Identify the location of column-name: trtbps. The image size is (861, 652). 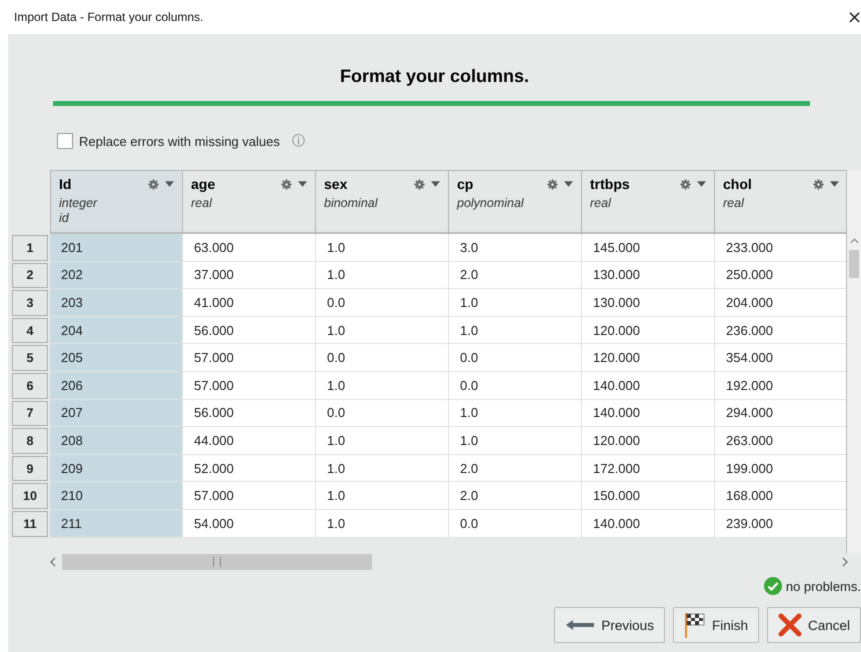
(610, 184).